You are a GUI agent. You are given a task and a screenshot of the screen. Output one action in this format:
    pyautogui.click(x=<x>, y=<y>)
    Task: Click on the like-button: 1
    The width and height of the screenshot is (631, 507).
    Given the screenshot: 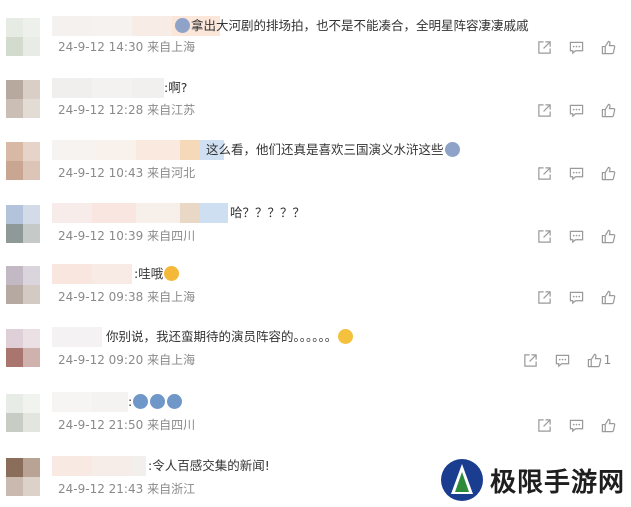 What is the action you would take?
    pyautogui.click(x=599, y=360)
    